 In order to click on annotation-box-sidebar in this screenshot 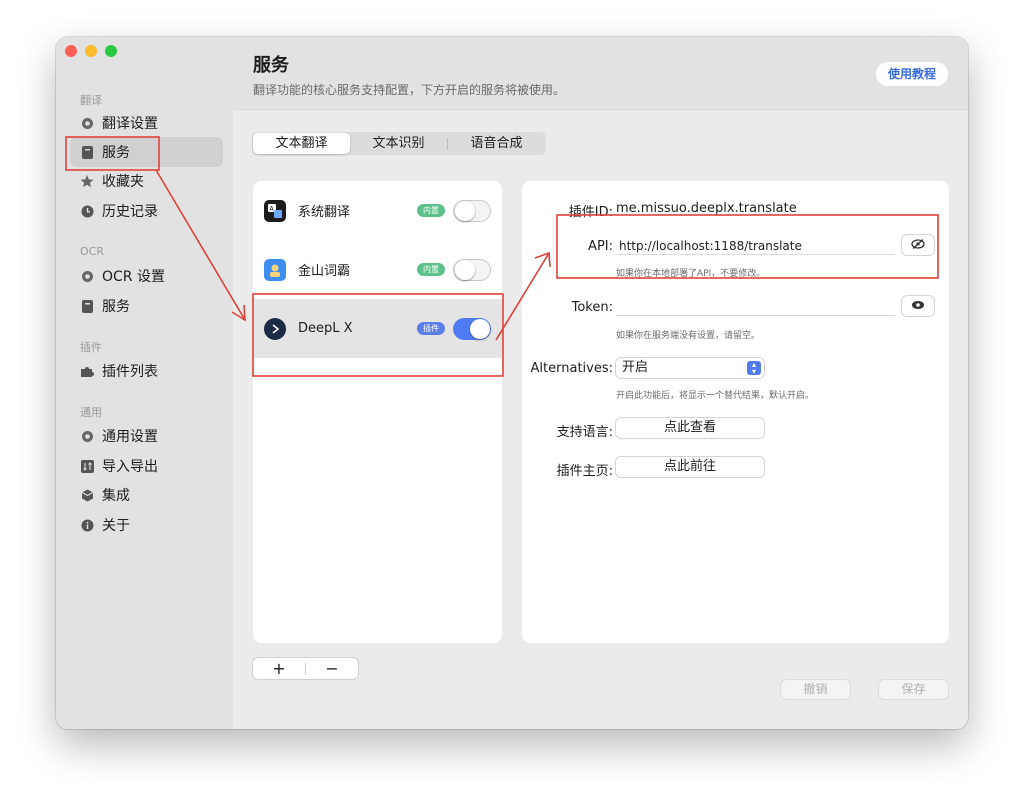, I will do `click(112, 153)`.